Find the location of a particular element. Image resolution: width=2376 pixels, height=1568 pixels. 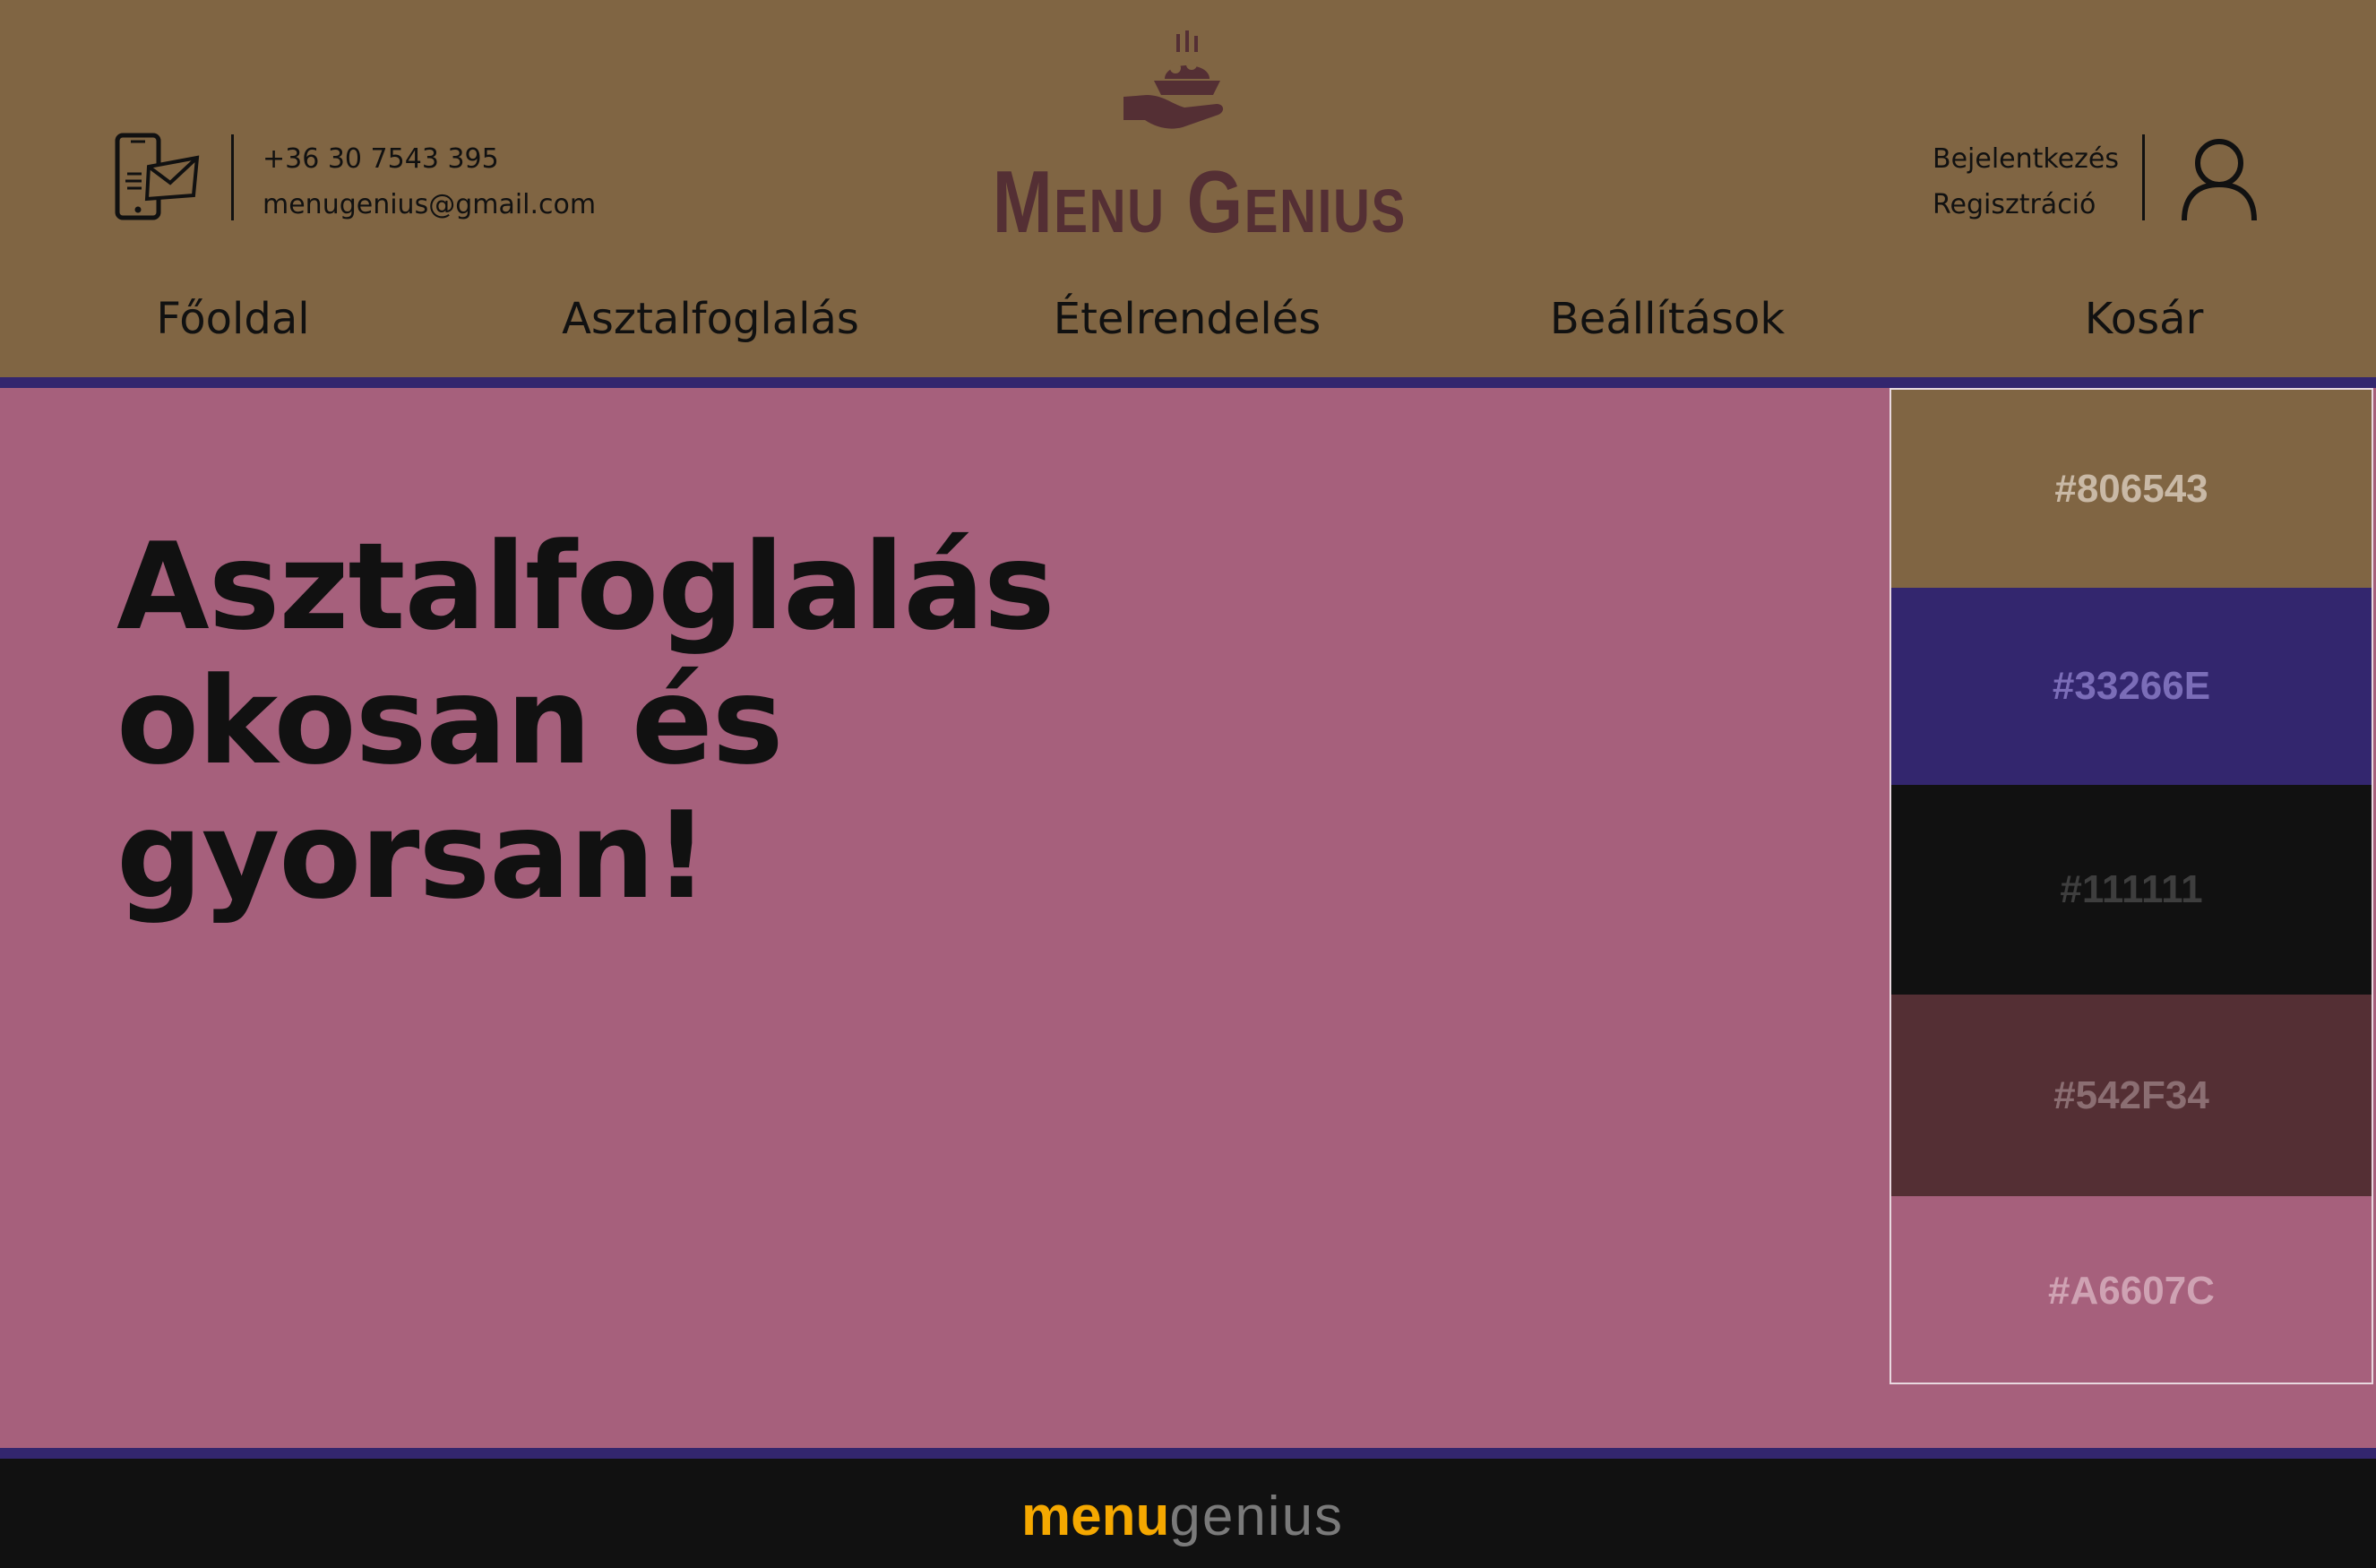

color-swatch: #A6607C is located at coordinates (2131, 1289).